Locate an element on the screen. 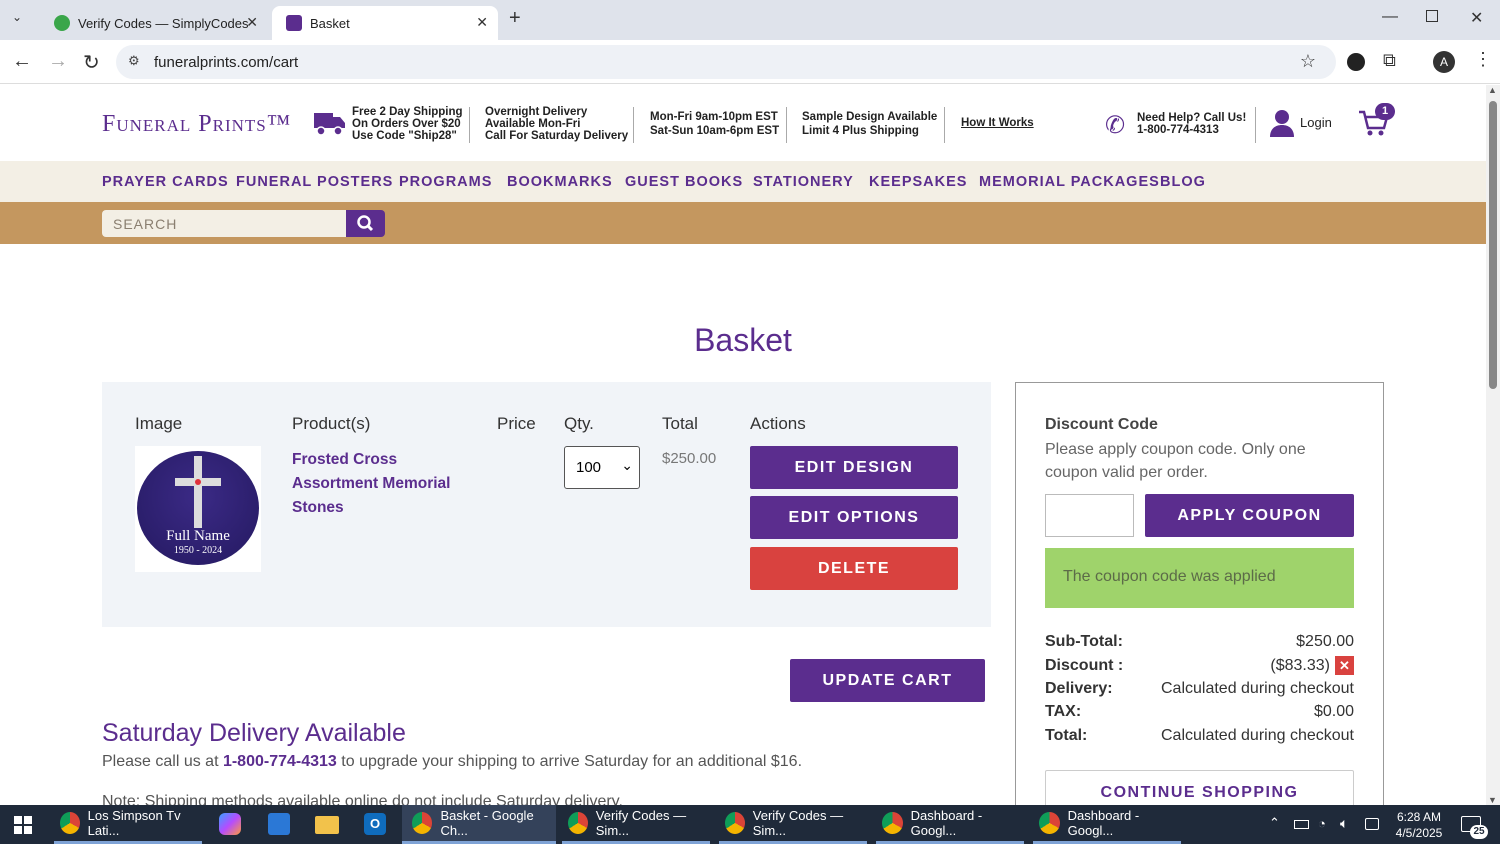 This screenshot has width=1500, height=844. simplycodes-favicon-icon is located at coordinates (62, 23).